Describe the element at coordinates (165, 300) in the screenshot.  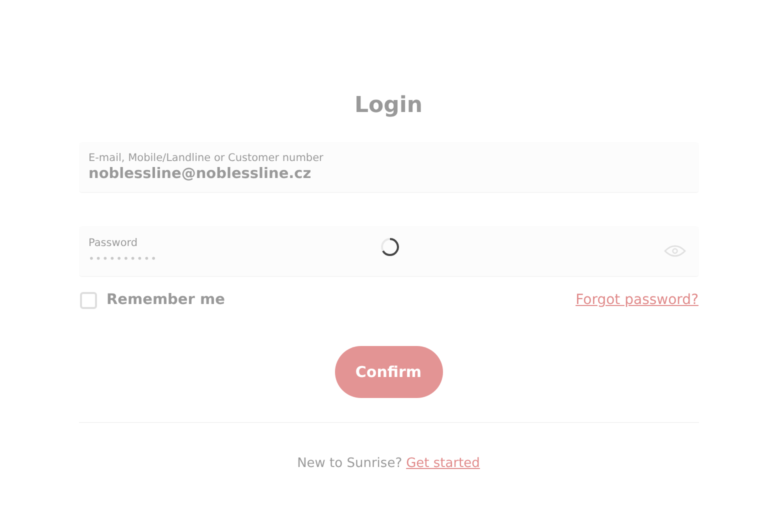
I see `checkbox-label: Remember me` at that location.